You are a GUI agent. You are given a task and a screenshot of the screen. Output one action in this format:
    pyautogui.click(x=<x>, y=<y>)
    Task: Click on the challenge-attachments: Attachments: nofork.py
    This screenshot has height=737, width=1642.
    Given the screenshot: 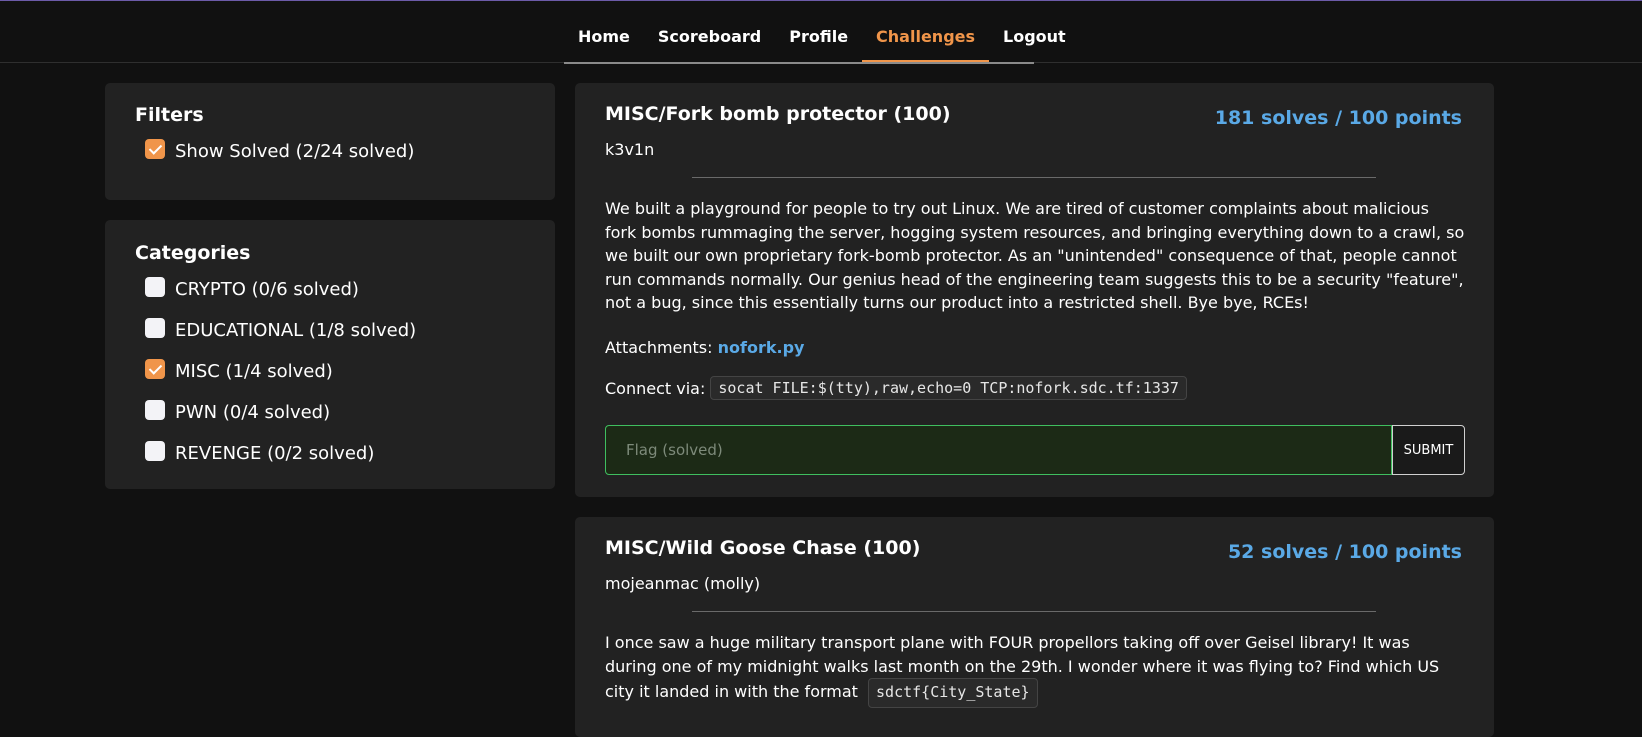 What is the action you would take?
    pyautogui.click(x=704, y=347)
    